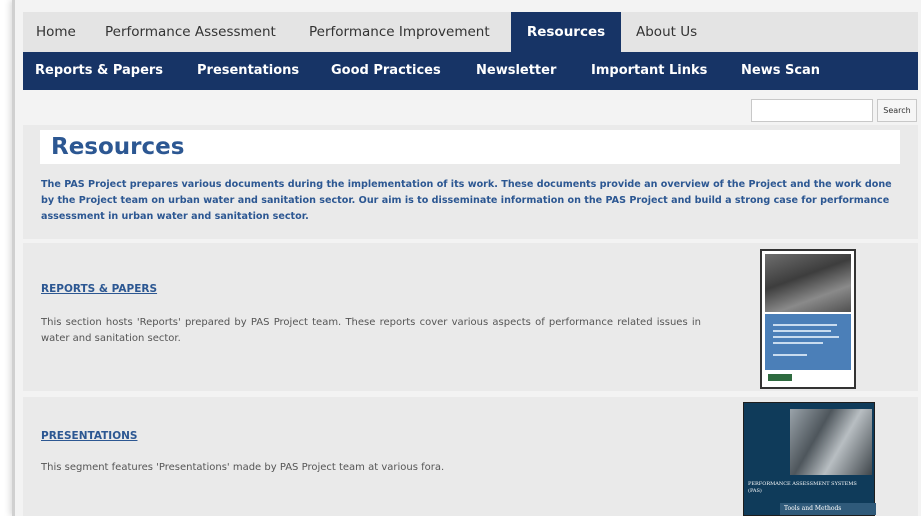 This screenshot has height=516, width=921. What do you see at coordinates (248, 71) in the screenshot?
I see `sub-nav-presentations: Presentations` at bounding box center [248, 71].